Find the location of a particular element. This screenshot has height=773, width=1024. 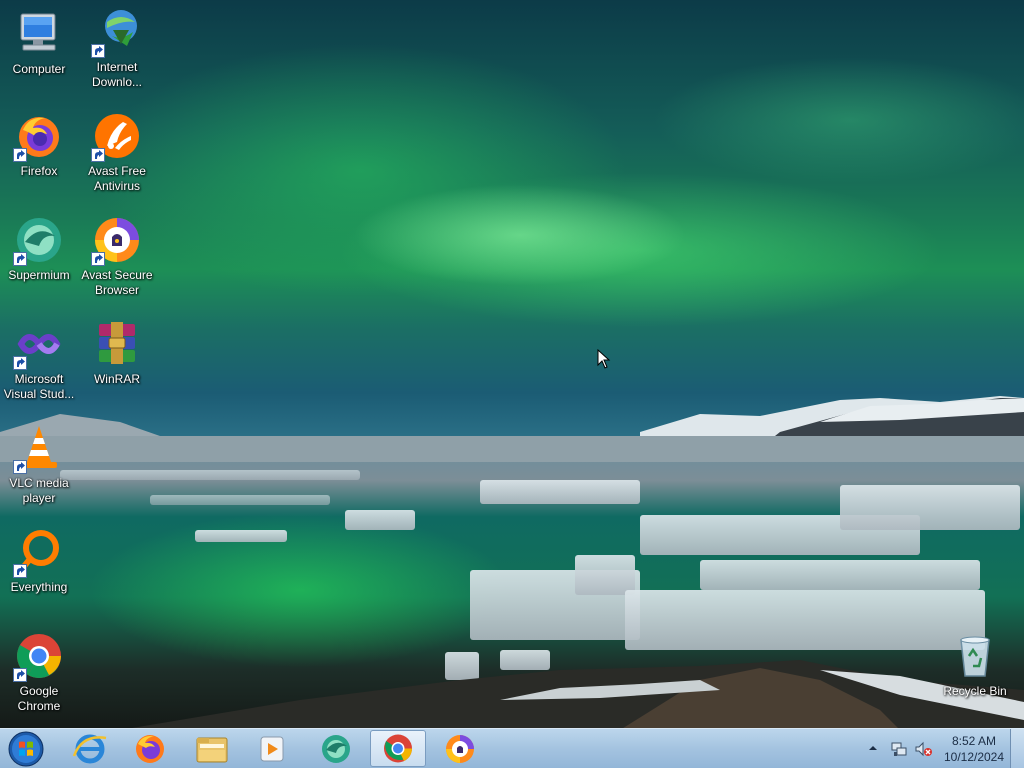

clock-date: 10/12/2024 is located at coordinates (974, 757).